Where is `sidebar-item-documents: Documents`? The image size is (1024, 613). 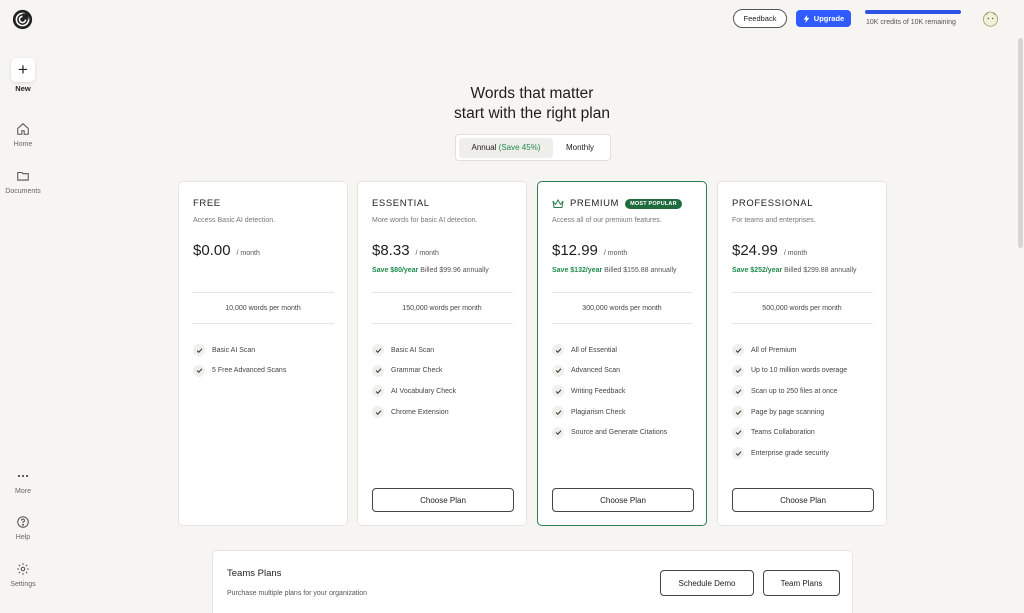
sidebar-item-documents: Documents is located at coordinates (23, 182).